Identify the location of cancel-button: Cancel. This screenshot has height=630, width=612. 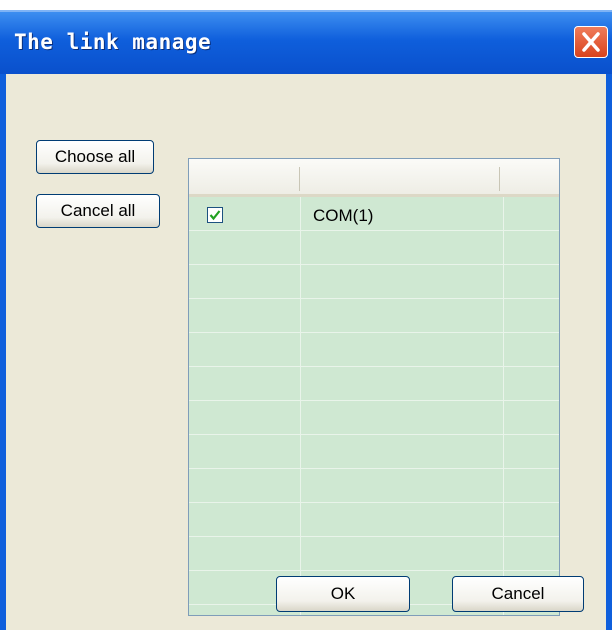
(518, 594).